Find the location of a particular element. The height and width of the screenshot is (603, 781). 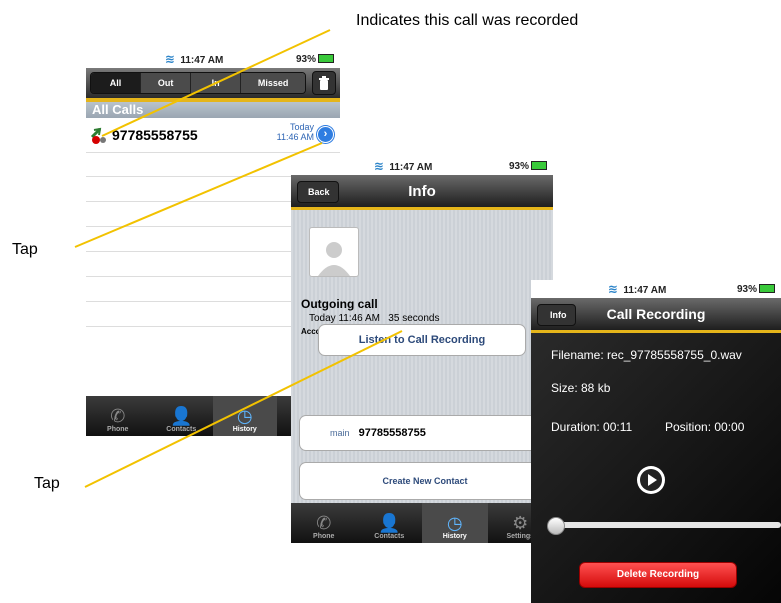

callout-line-recorded is located at coordinates (216, 83).